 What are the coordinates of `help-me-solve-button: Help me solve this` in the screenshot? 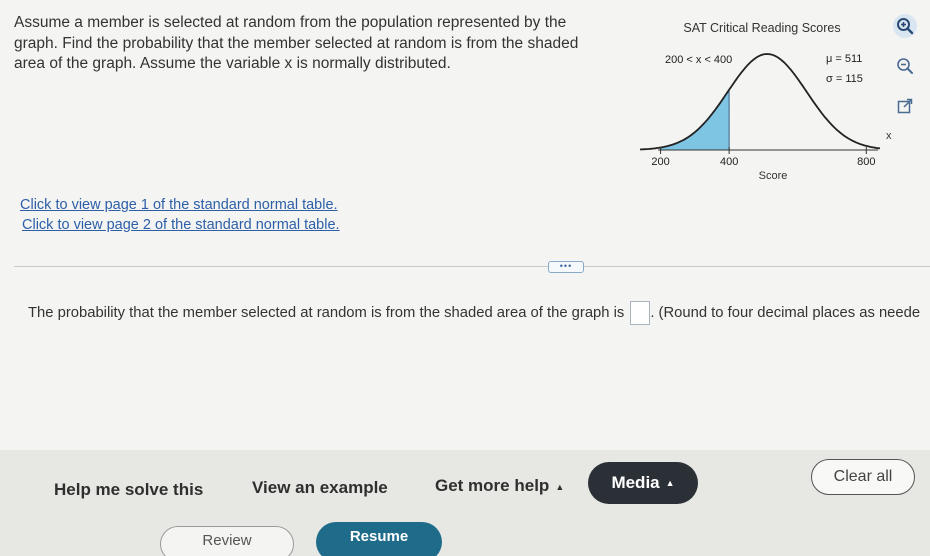 It's located at (128, 490).